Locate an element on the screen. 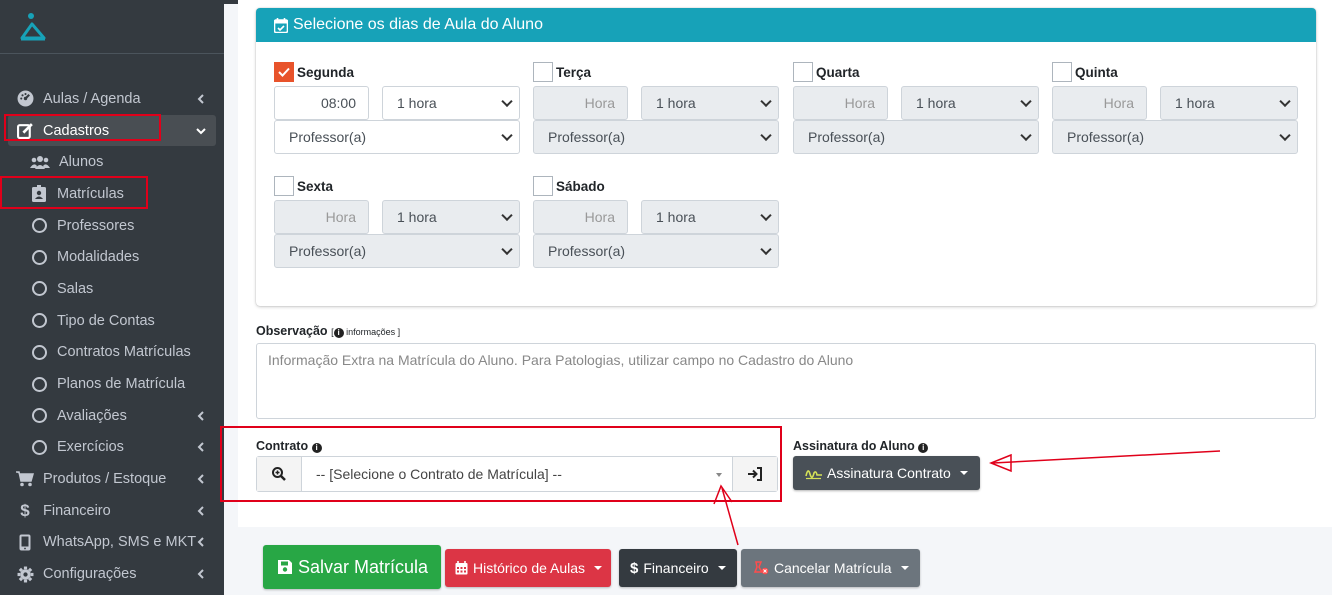 This screenshot has height=595, width=1332. teacher-select-terca: Professor(a) is located at coordinates (656, 137).